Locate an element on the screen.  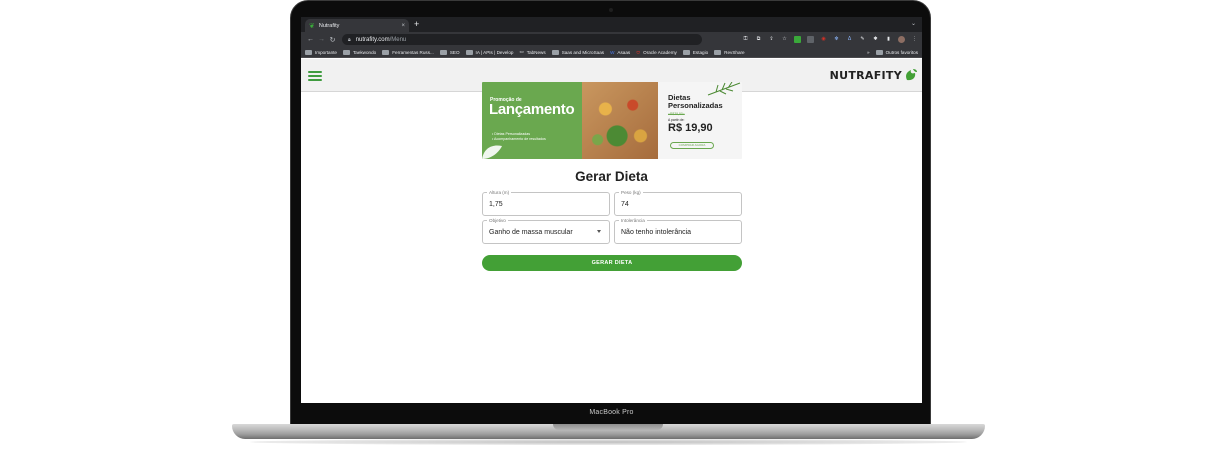
bookmark-label: Importante is located at coordinates (326, 52).